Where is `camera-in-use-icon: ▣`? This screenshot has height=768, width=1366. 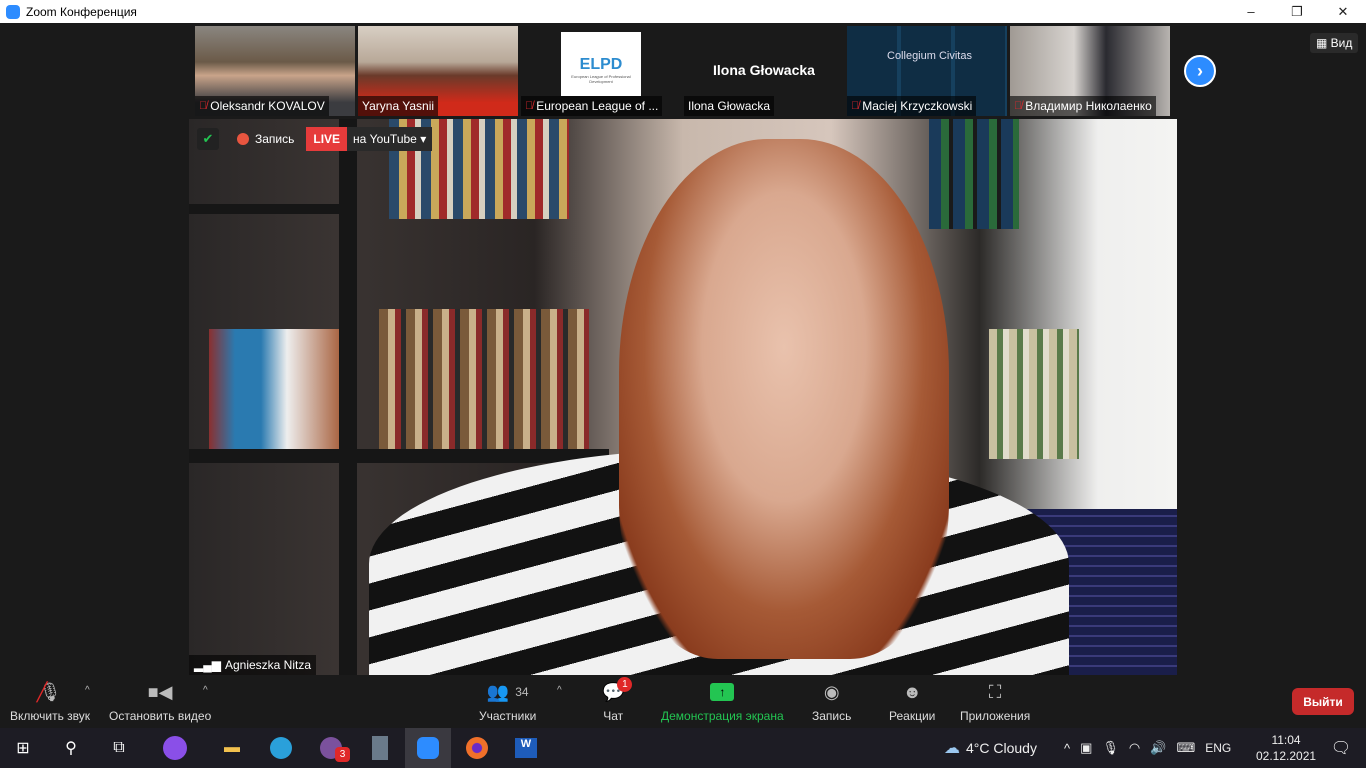
camera-in-use-icon: ▣ is located at coordinates (1086, 748).